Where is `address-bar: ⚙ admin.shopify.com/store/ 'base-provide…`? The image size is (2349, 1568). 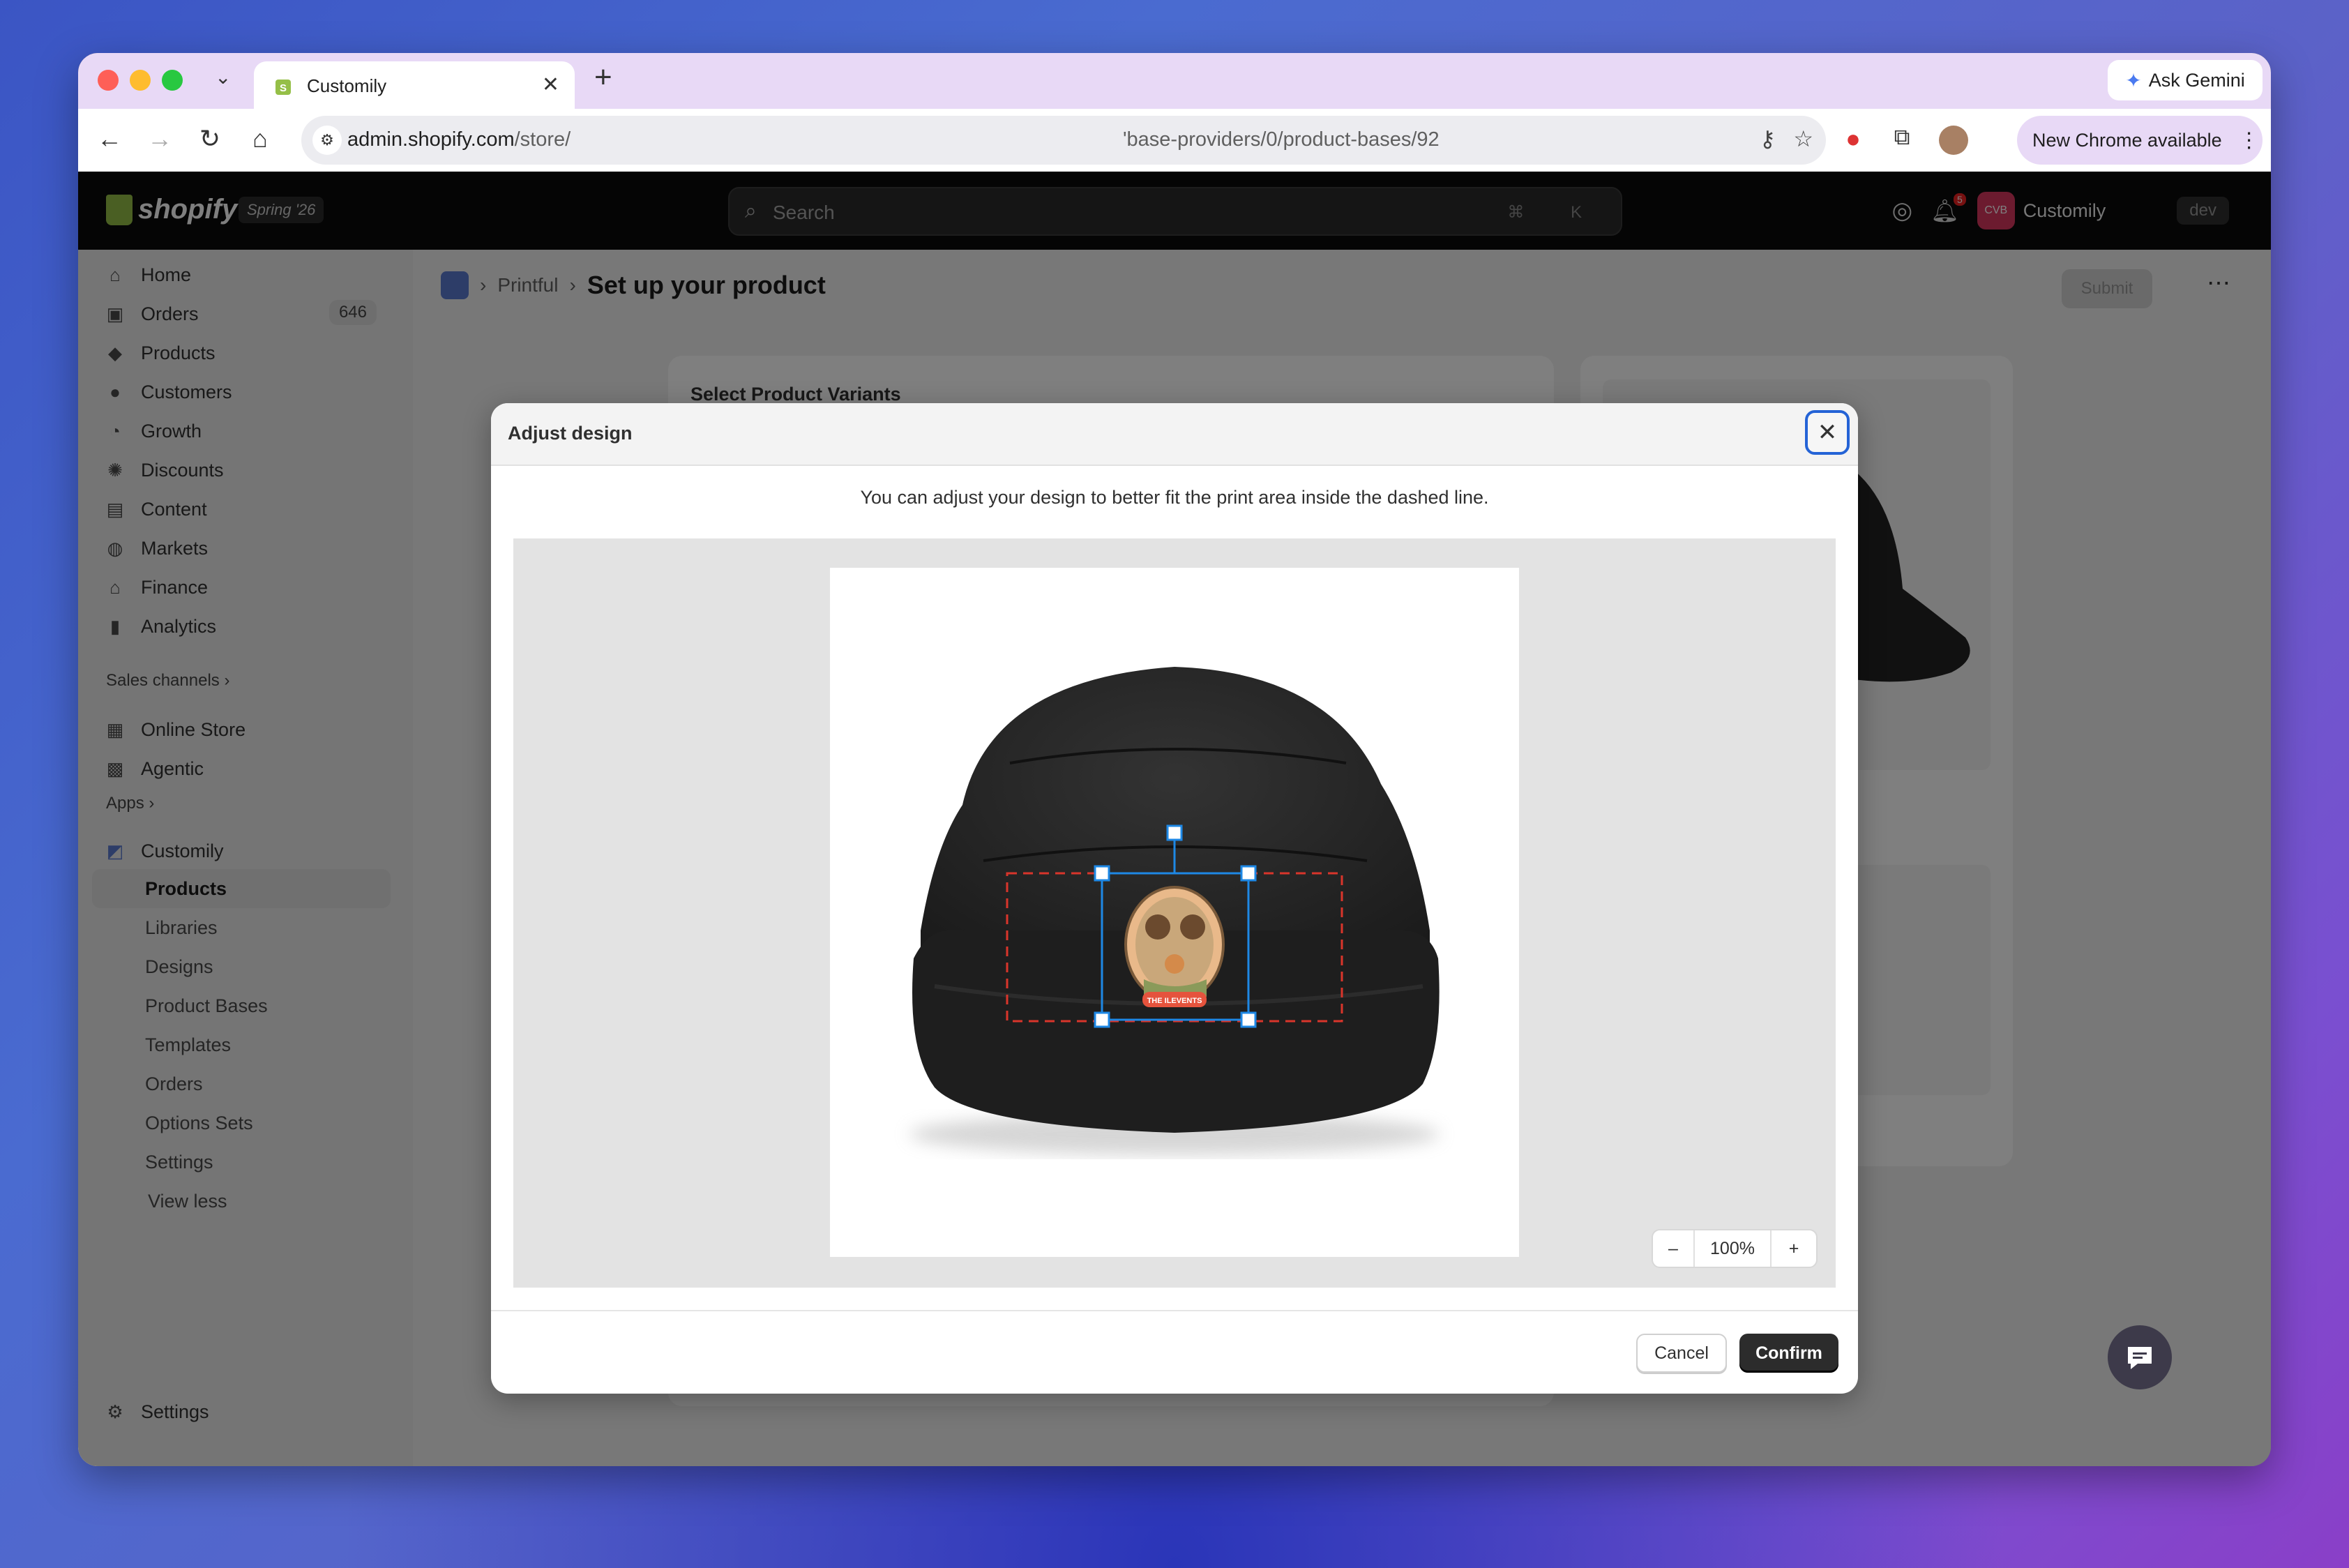
address-bar: ⚙ admin.shopify.com/store/ 'base-provide… is located at coordinates (1064, 140).